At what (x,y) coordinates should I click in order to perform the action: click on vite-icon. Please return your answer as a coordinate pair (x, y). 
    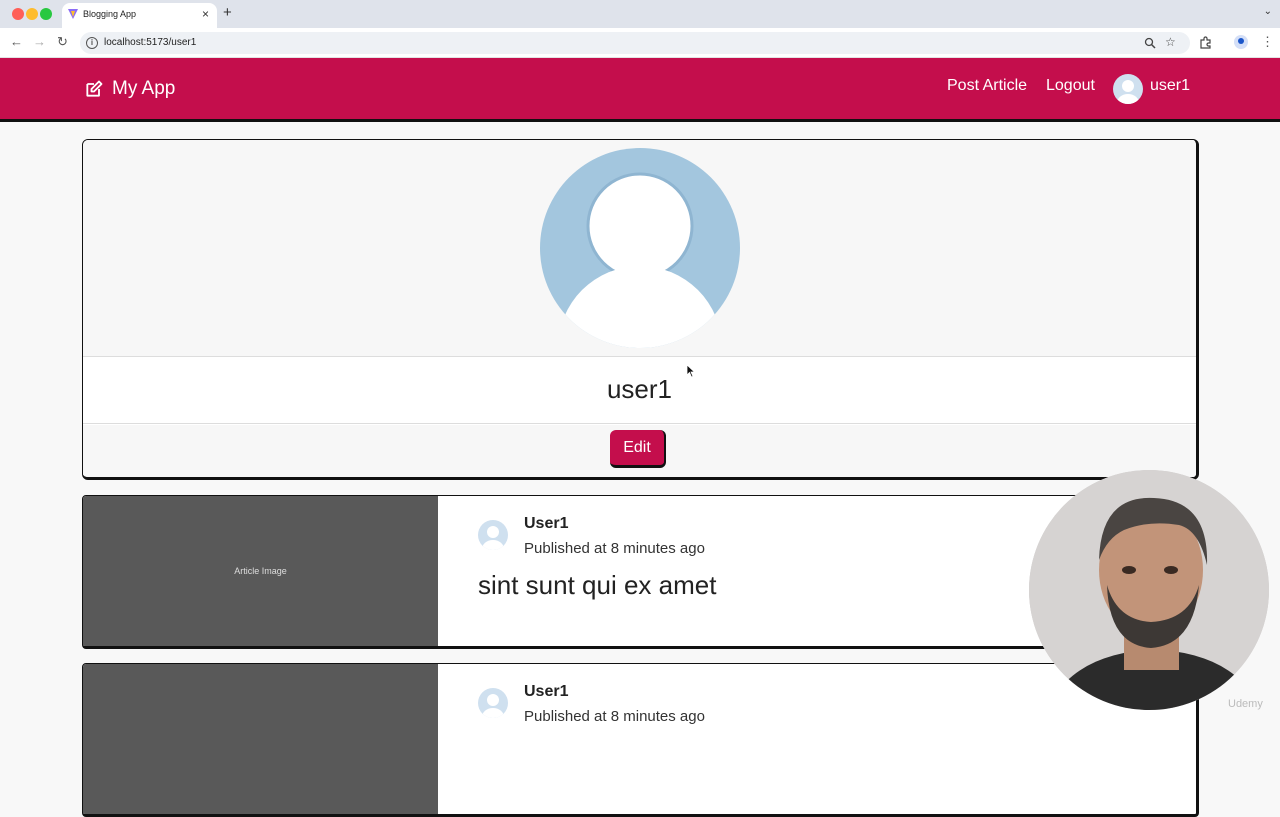
    Looking at the image, I should click on (73, 14).